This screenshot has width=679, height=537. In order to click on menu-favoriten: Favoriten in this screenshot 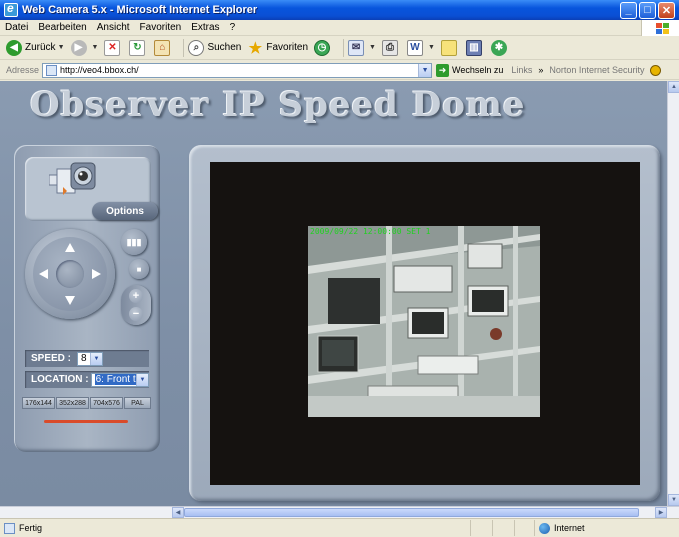, I will do `click(161, 27)`.